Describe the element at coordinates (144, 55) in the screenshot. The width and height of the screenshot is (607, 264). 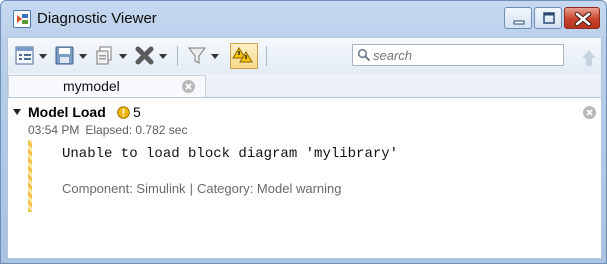
I see `clear-icon` at that location.